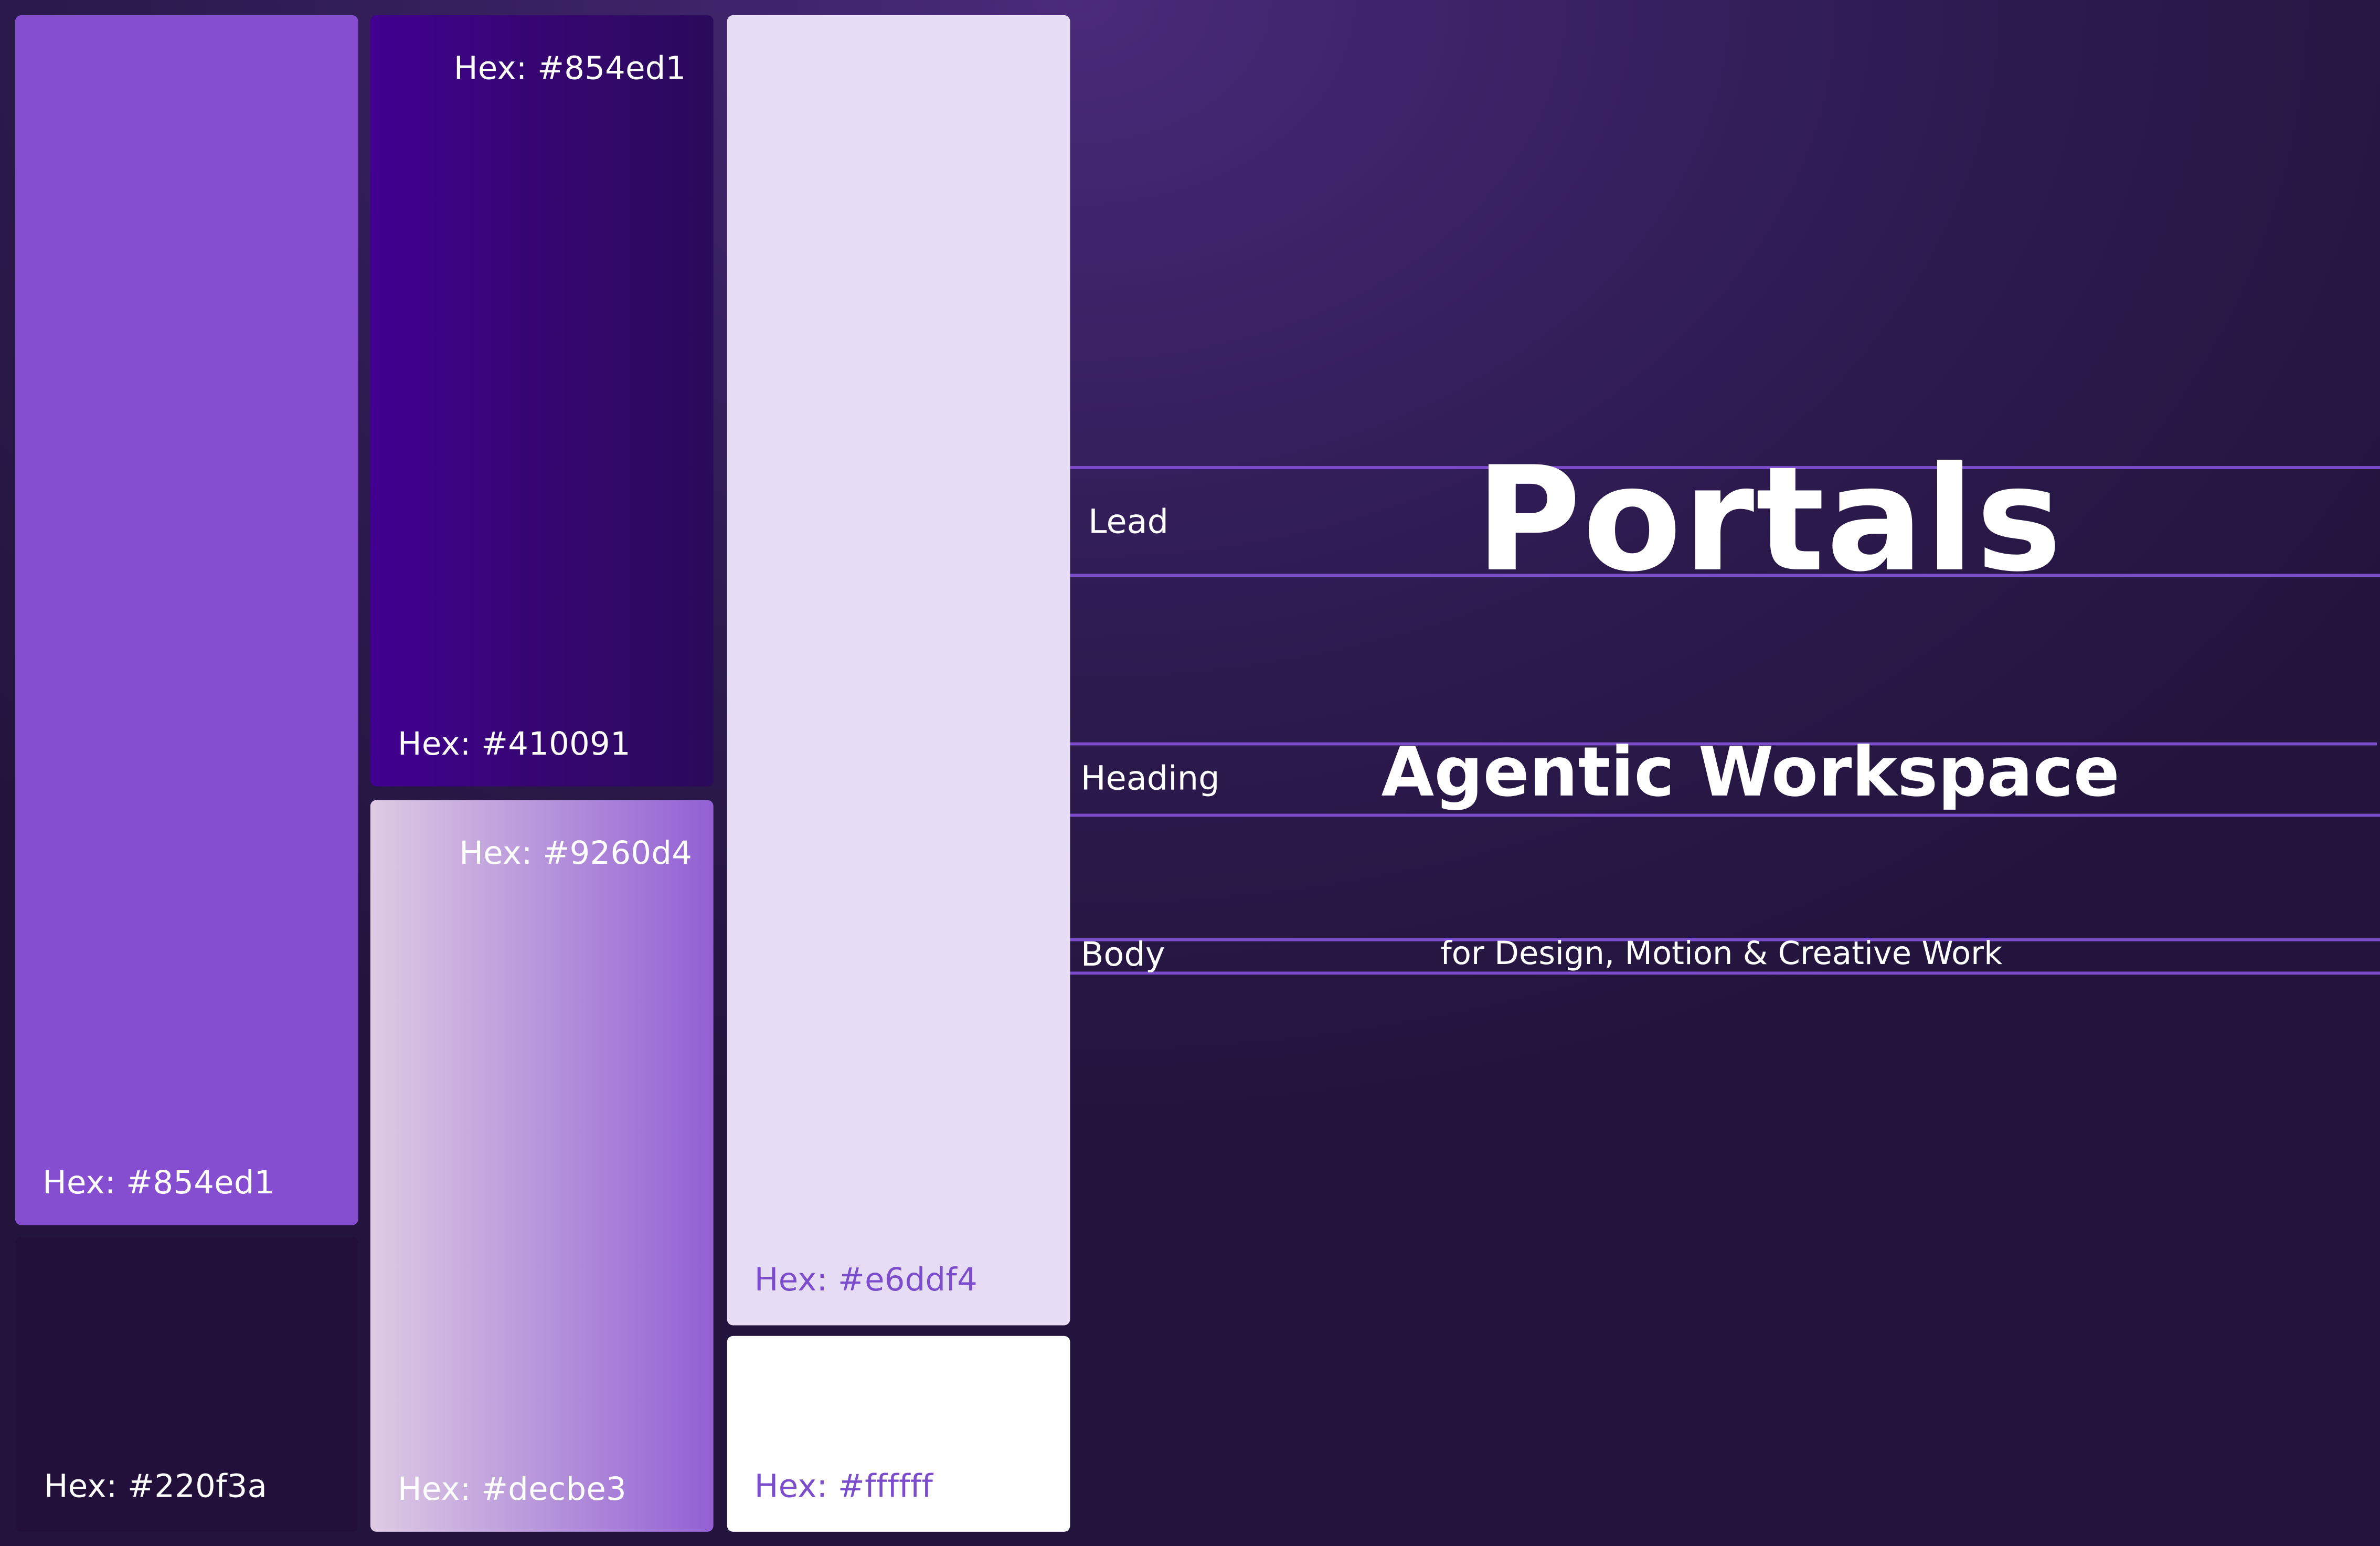  What do you see at coordinates (1721, 953) in the screenshot?
I see `body-sample: for Design, Motion & Creative Work` at bounding box center [1721, 953].